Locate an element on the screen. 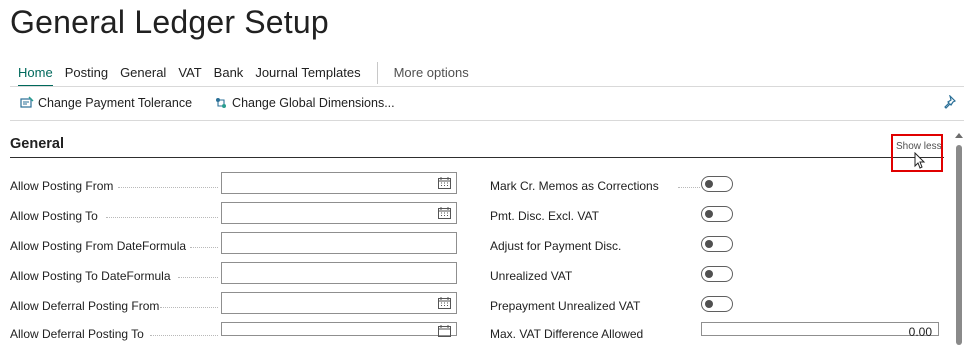 The height and width of the screenshot is (345, 980). change-payment-tolerance-button: Change Payment Tolerance is located at coordinates (106, 103).